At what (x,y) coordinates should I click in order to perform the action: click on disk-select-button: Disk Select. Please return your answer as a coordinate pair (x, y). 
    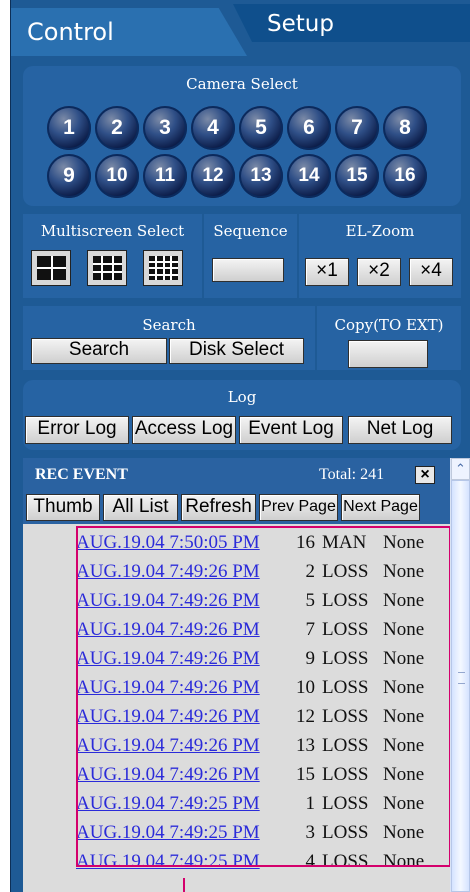
    Looking at the image, I should click on (236, 351).